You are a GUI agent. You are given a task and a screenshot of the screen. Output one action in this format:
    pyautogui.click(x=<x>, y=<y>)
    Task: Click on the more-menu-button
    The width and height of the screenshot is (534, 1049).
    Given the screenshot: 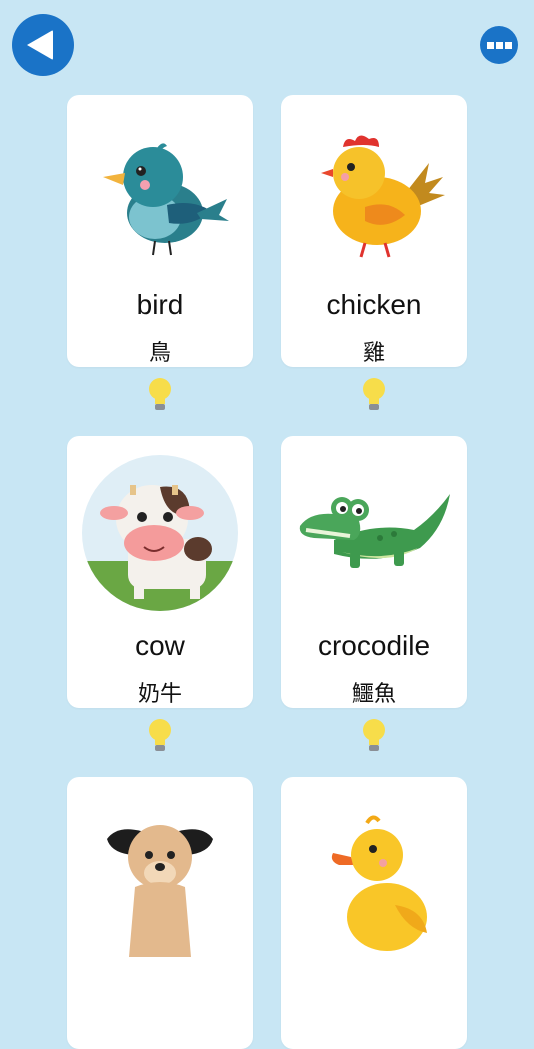 What is the action you would take?
    pyautogui.click(x=499, y=45)
    